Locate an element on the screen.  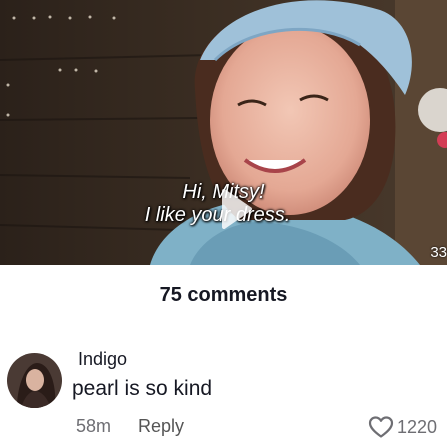
comment-time: 58m is located at coordinates (94, 426).